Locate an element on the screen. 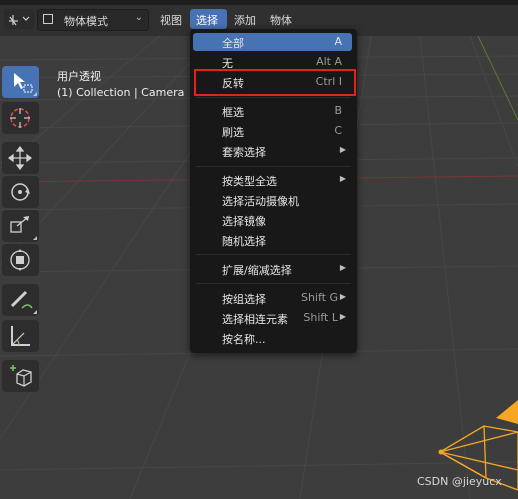 The image size is (518, 499). add-cube-icon is located at coordinates (21, 376).